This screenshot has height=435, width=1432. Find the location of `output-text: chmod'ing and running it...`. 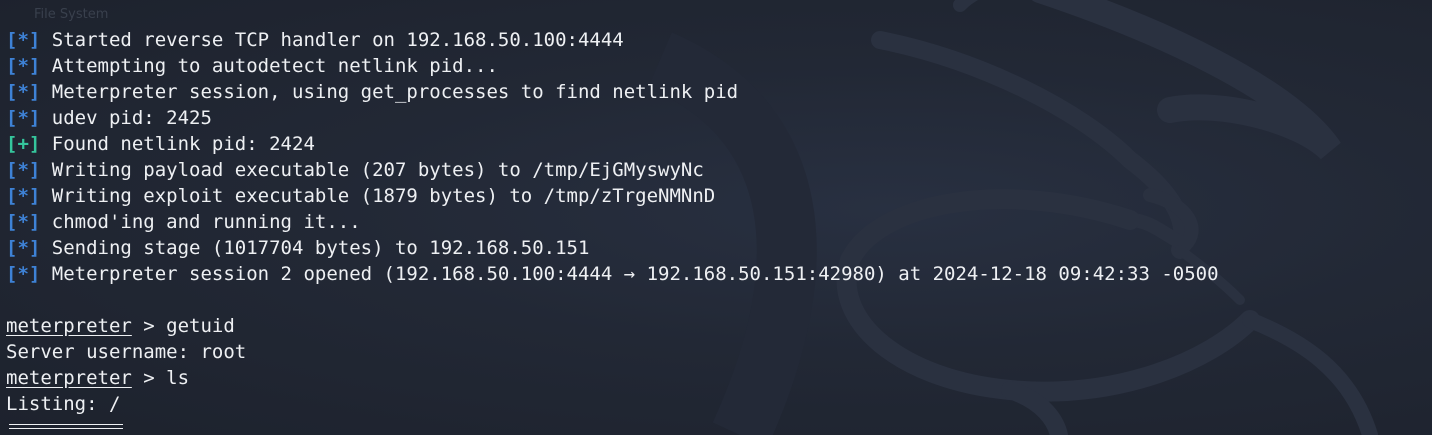

output-text: chmod'ing and running it... is located at coordinates (206, 222).